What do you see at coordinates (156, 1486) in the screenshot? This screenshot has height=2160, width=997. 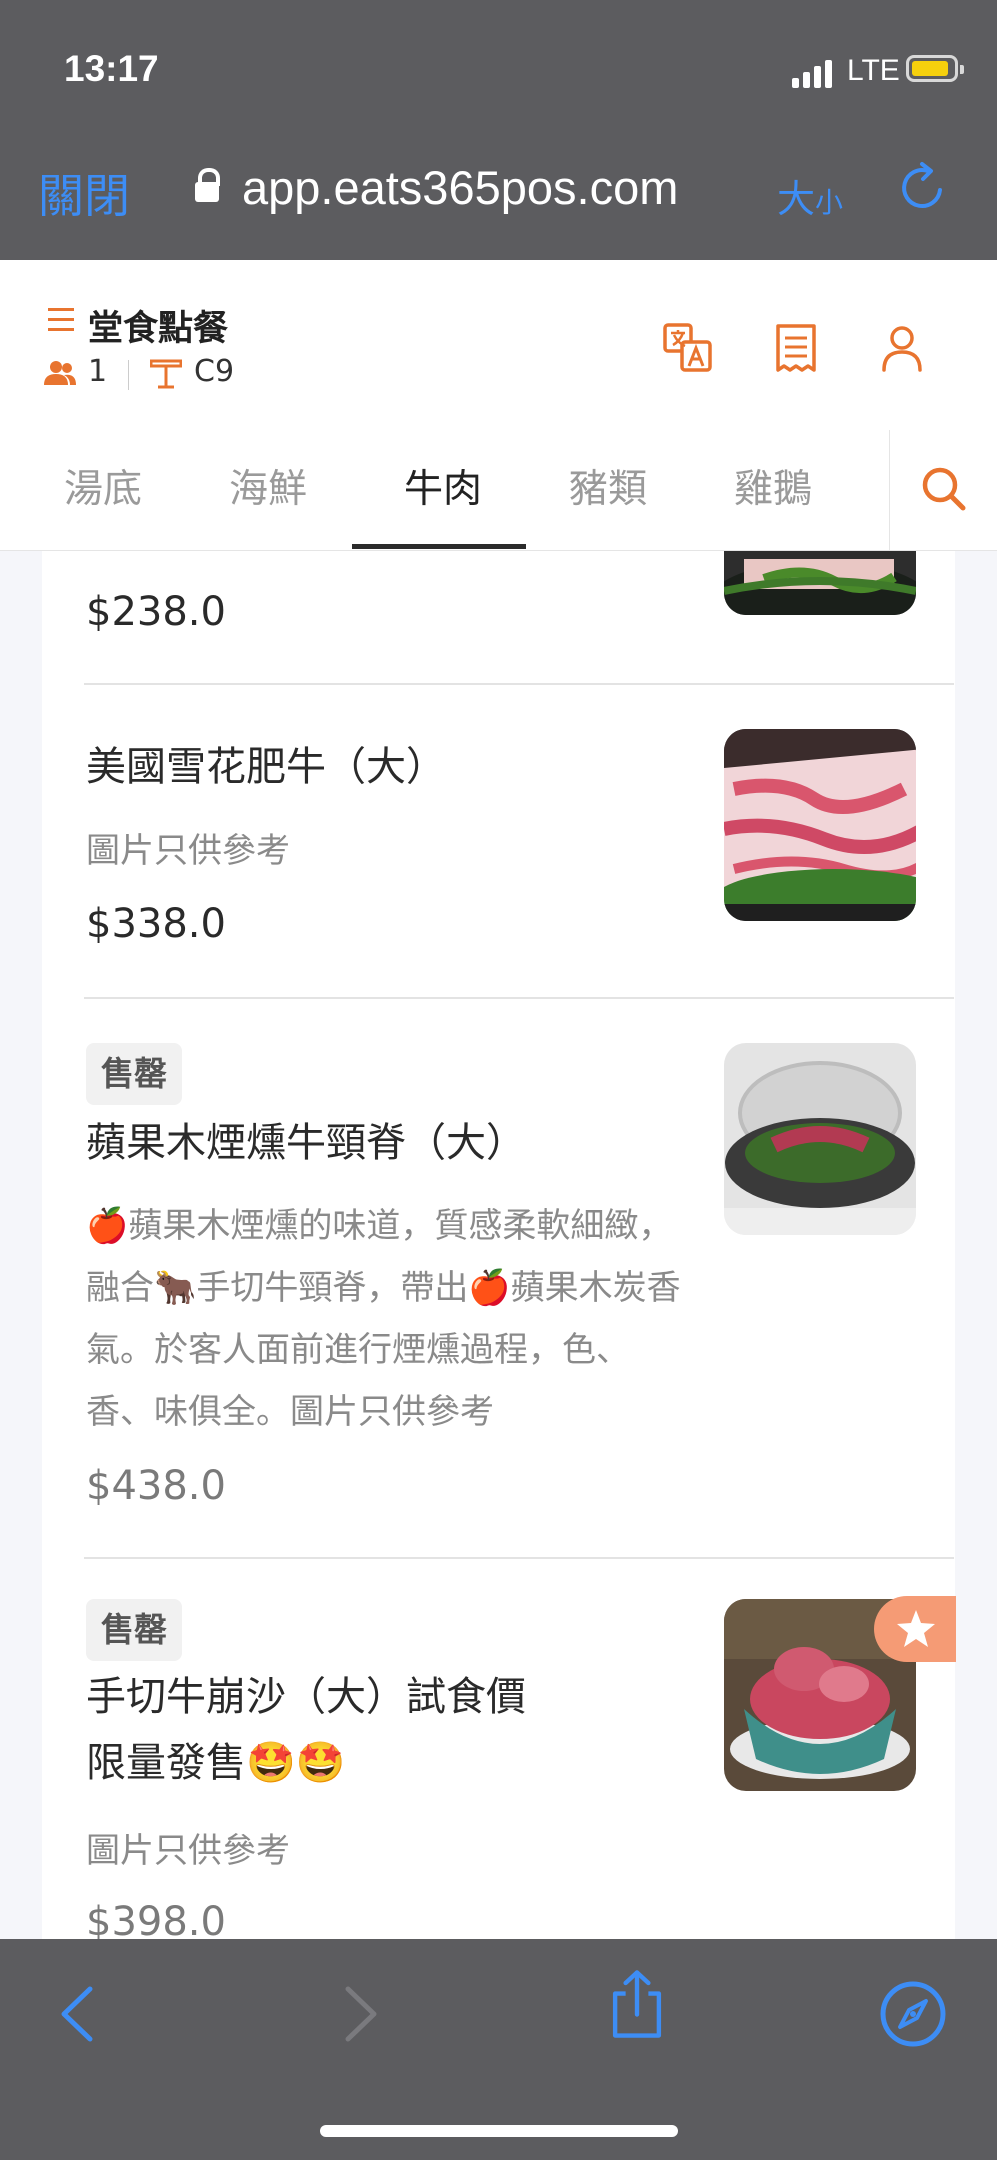 I see `item-price: $438.0` at bounding box center [156, 1486].